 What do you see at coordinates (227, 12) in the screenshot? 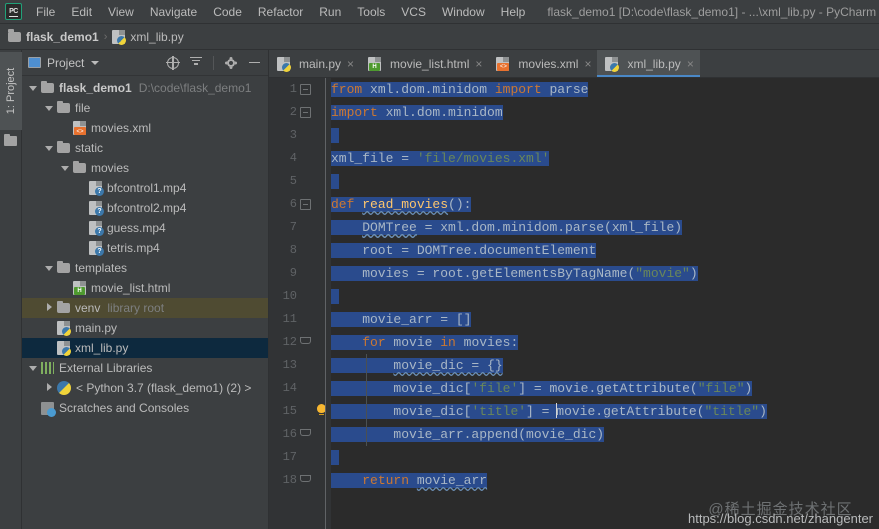
I see `menu-item-code: Code` at bounding box center [227, 12].